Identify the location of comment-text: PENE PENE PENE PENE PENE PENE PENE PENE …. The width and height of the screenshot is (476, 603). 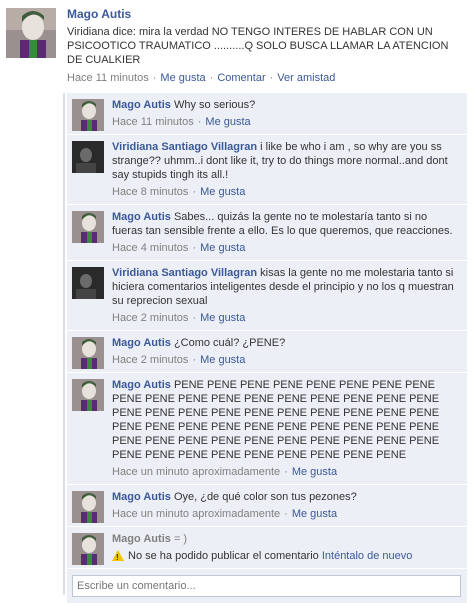
(276, 420).